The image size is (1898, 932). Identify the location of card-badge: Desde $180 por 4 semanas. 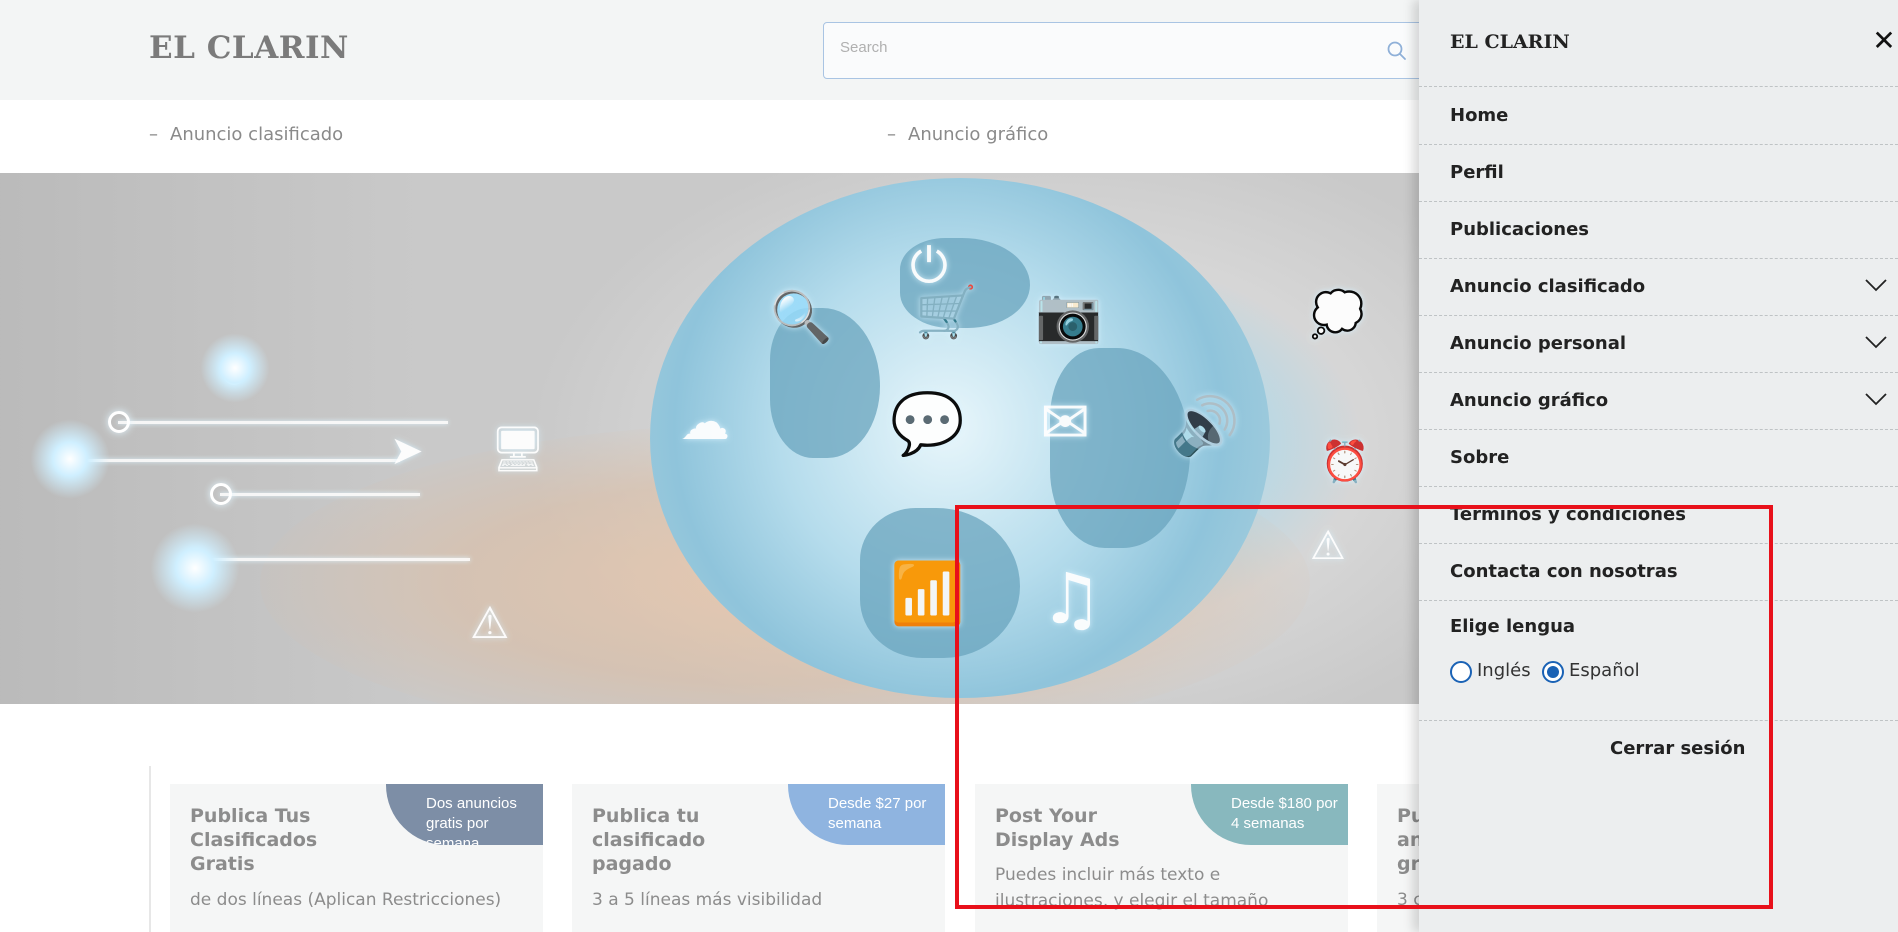
(1269, 814).